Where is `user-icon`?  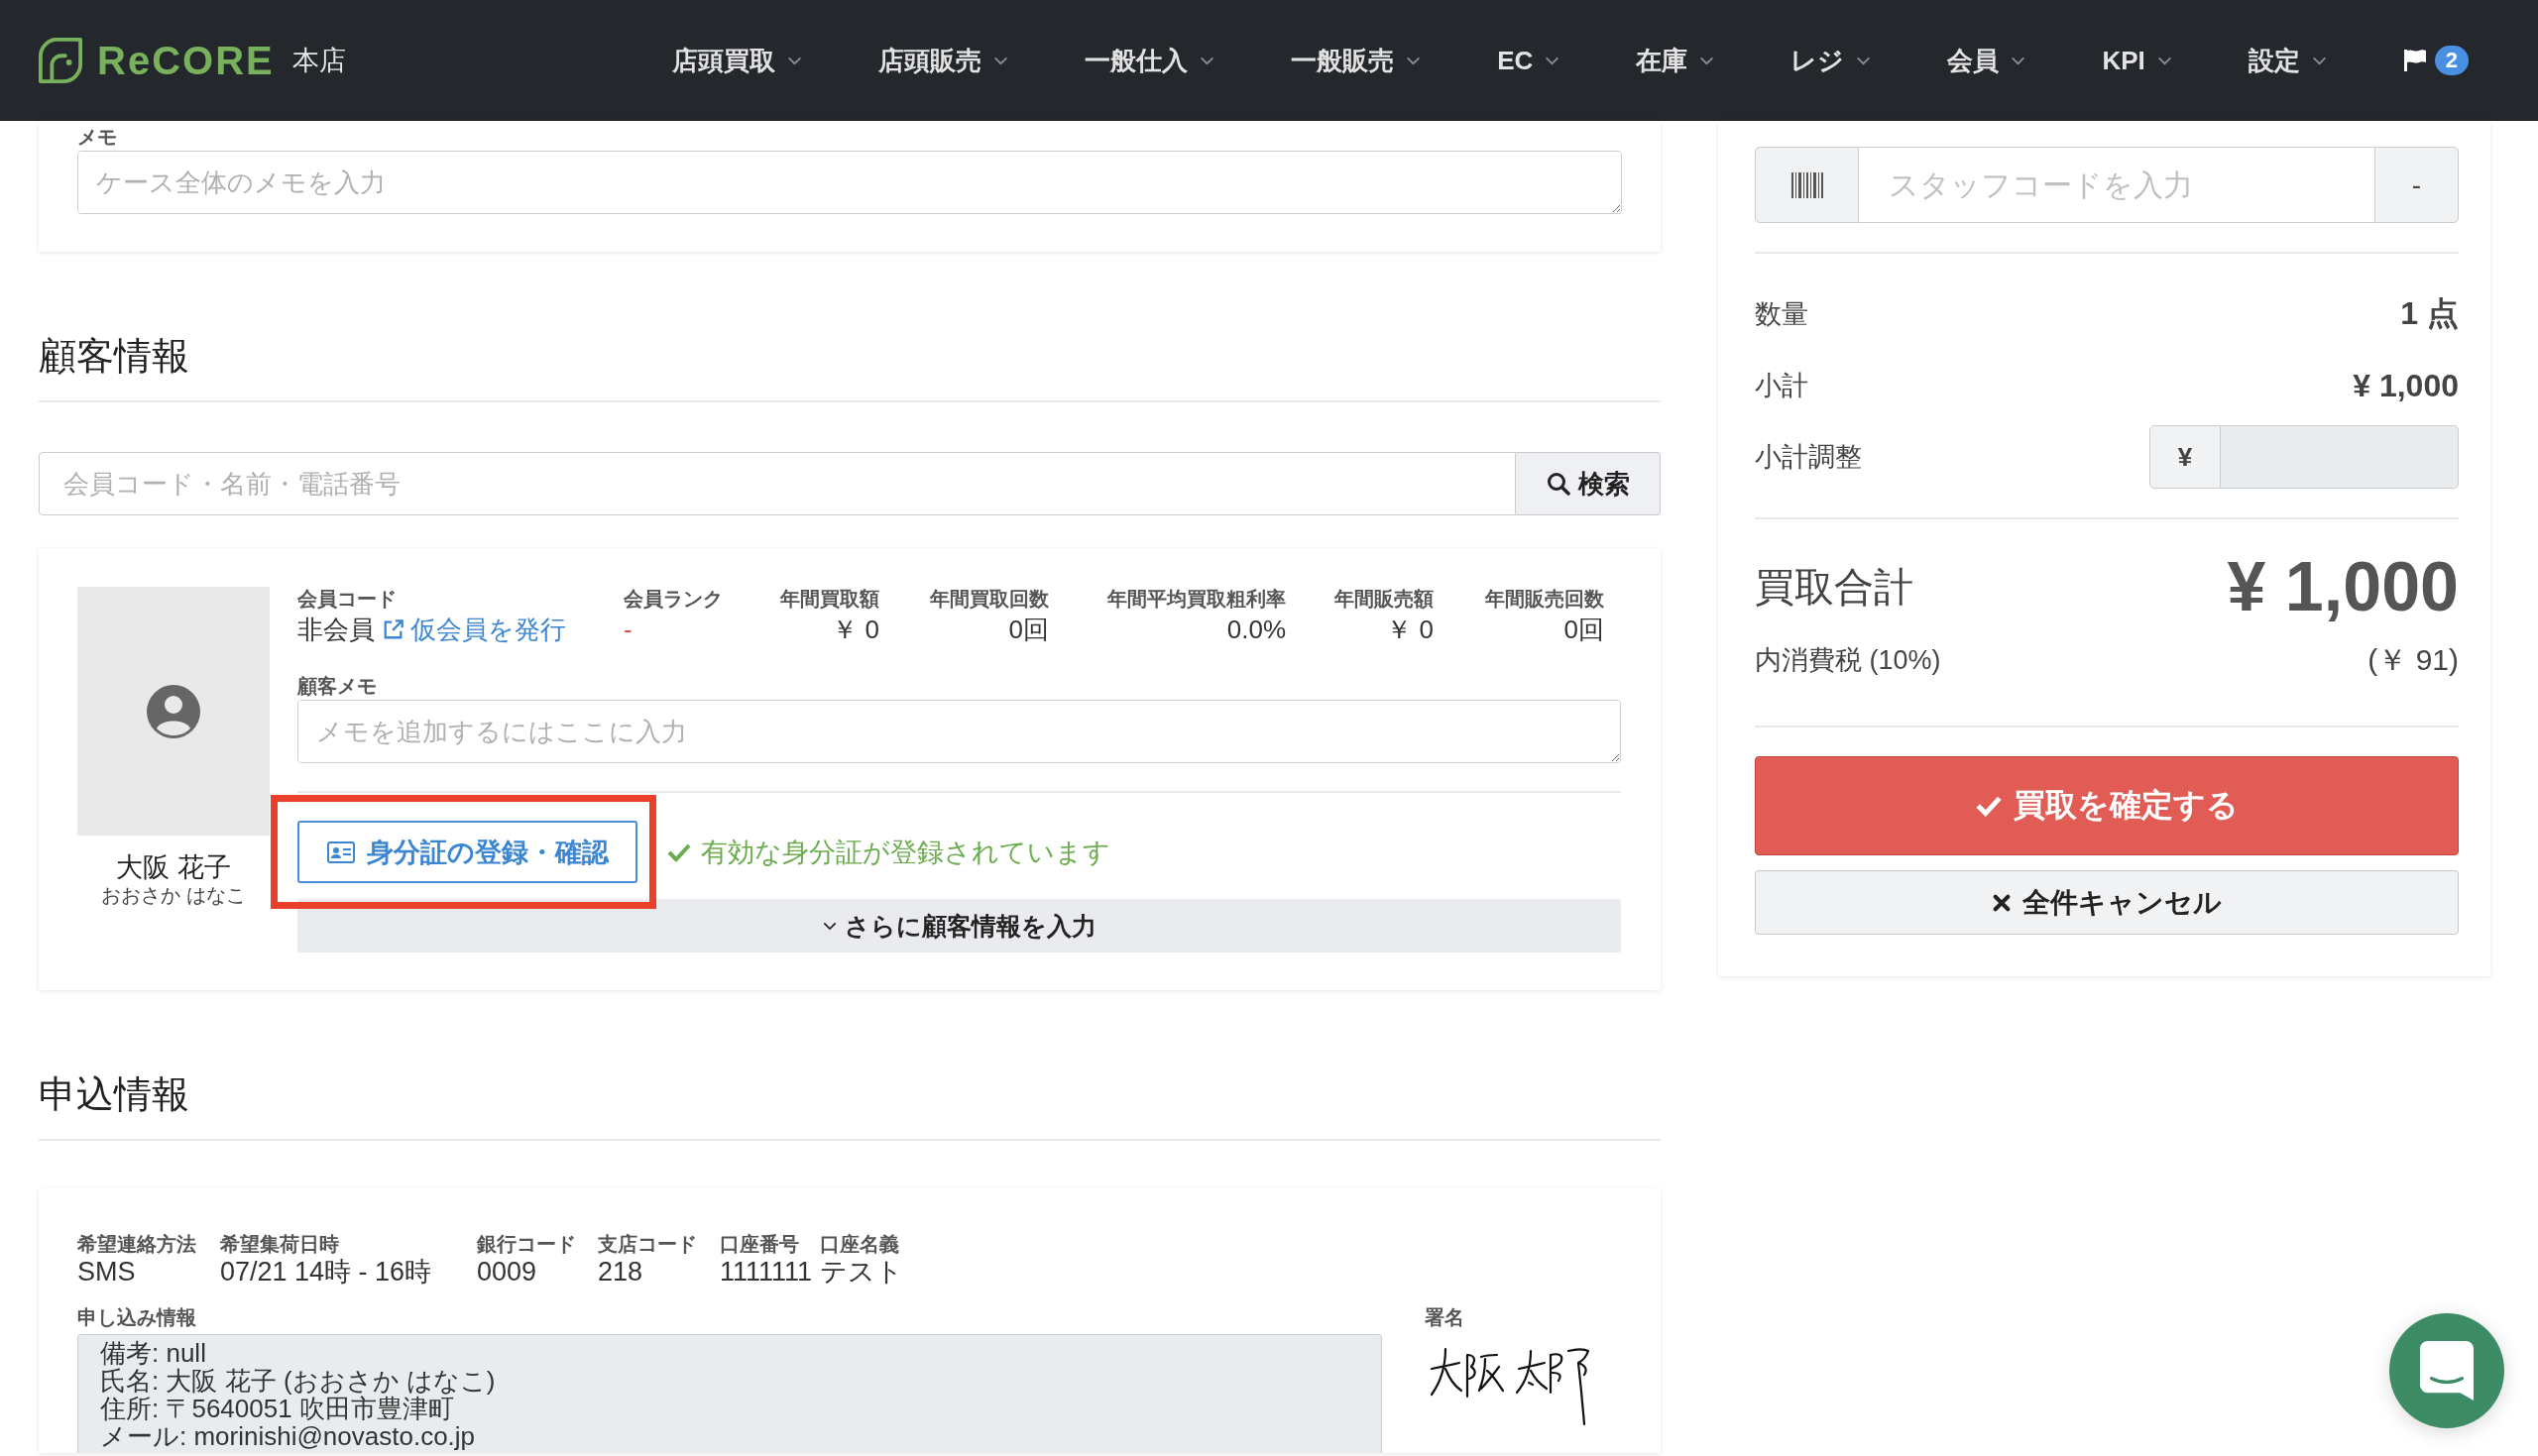 user-icon is located at coordinates (173, 711).